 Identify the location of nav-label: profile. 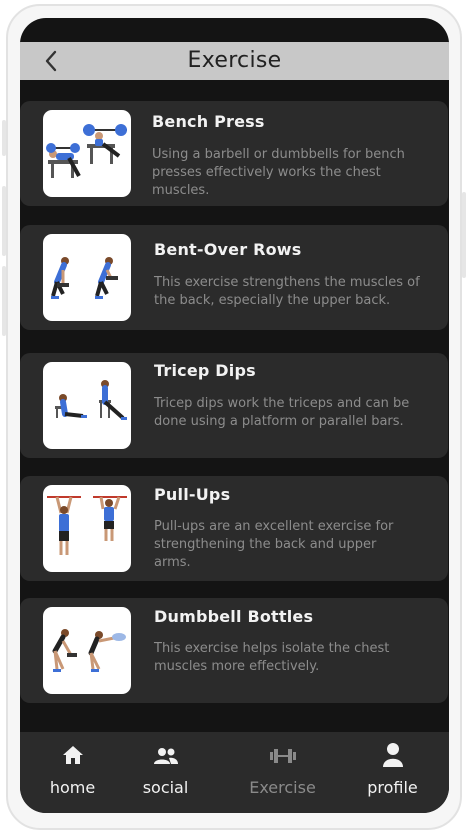
(392, 787).